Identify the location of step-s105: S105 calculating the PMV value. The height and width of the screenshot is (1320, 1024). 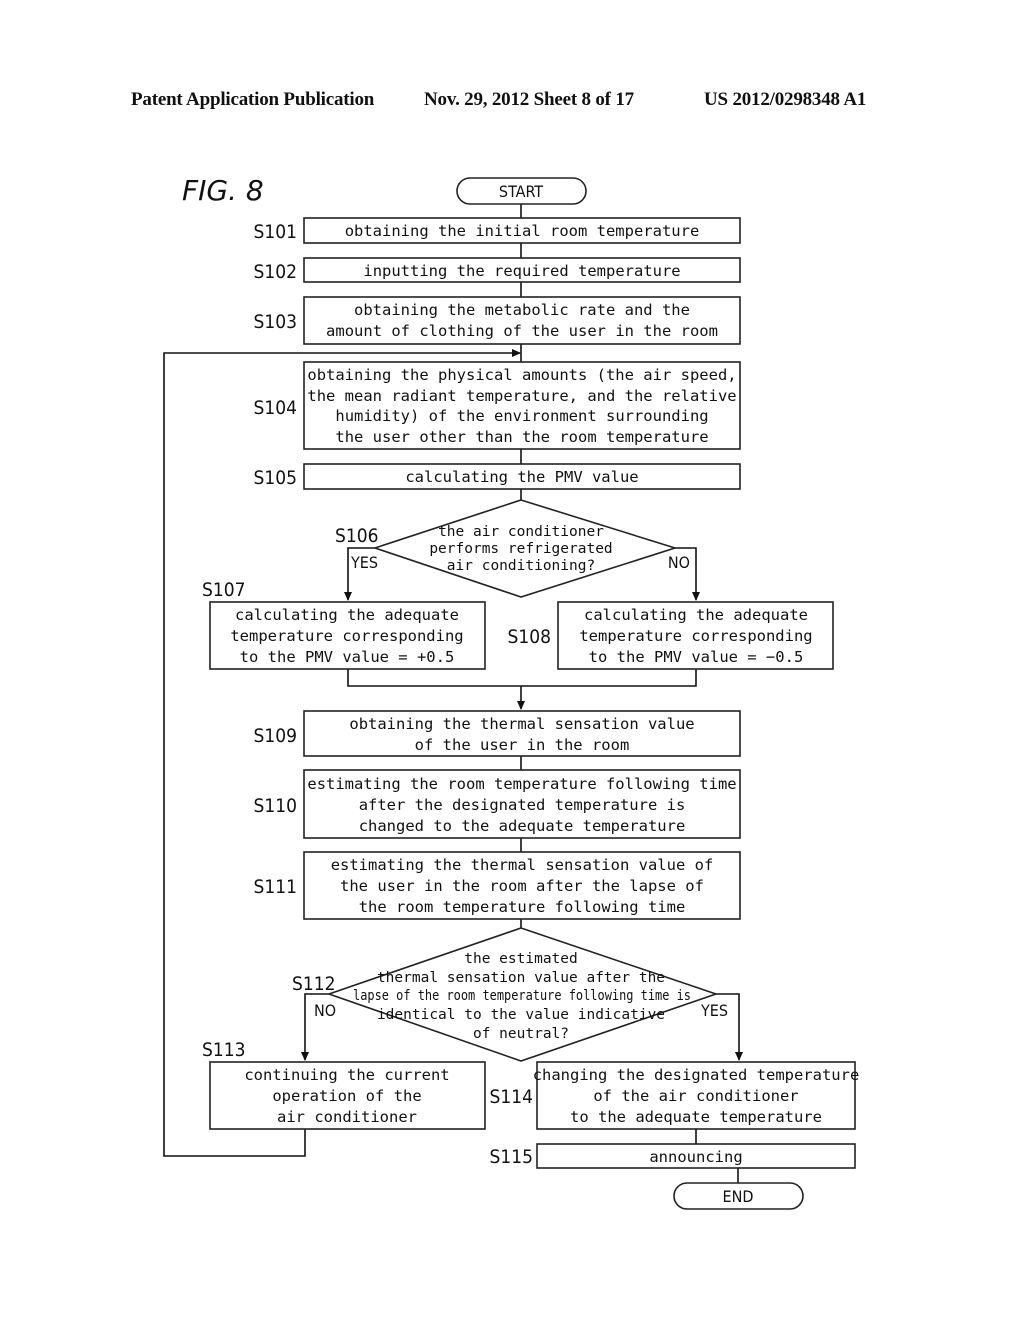
(497, 476).